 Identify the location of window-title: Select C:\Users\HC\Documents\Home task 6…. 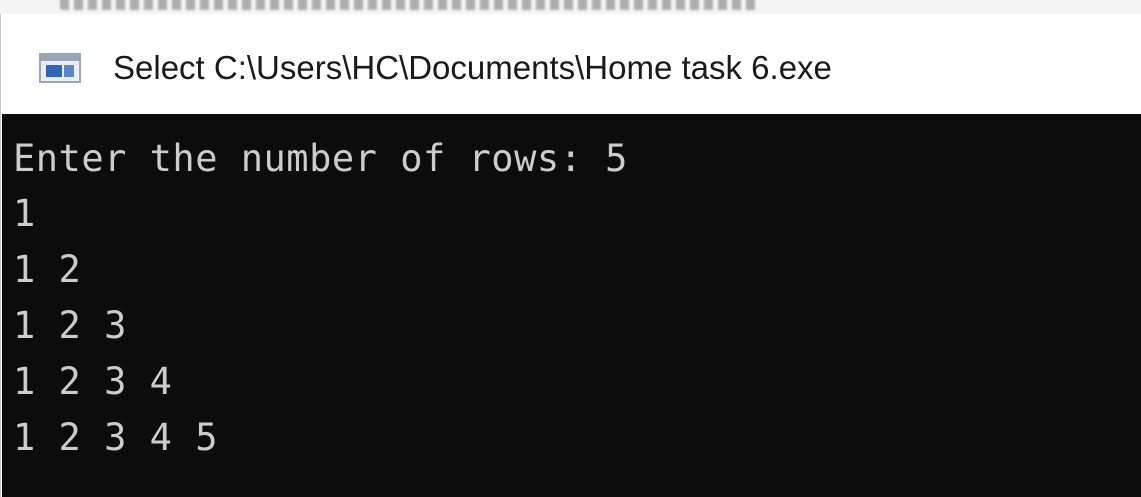
(472, 67).